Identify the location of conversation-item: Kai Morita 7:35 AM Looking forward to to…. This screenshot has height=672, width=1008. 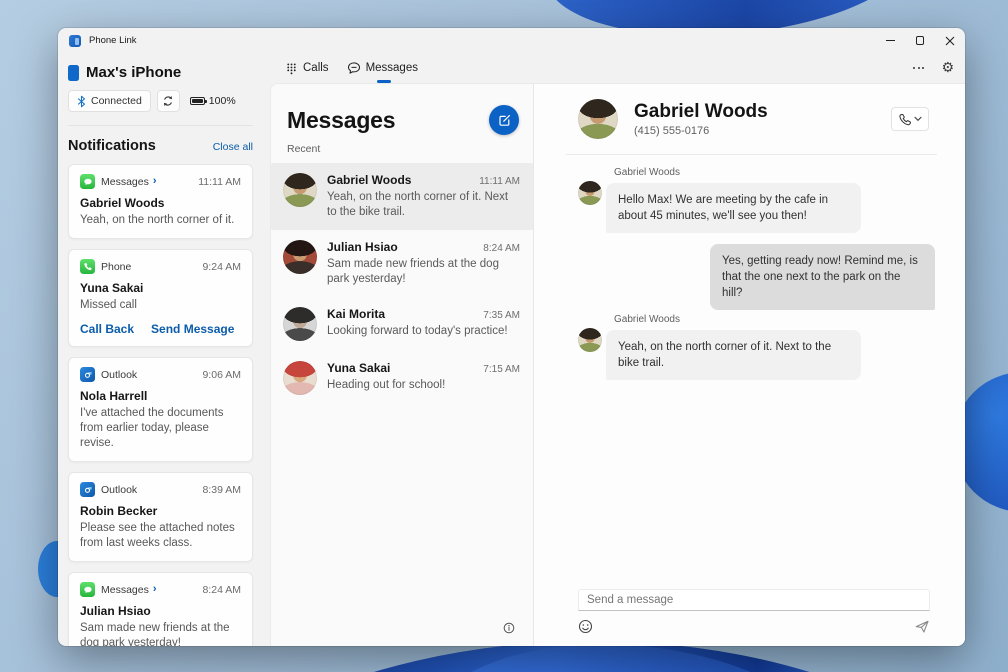
(402, 324).